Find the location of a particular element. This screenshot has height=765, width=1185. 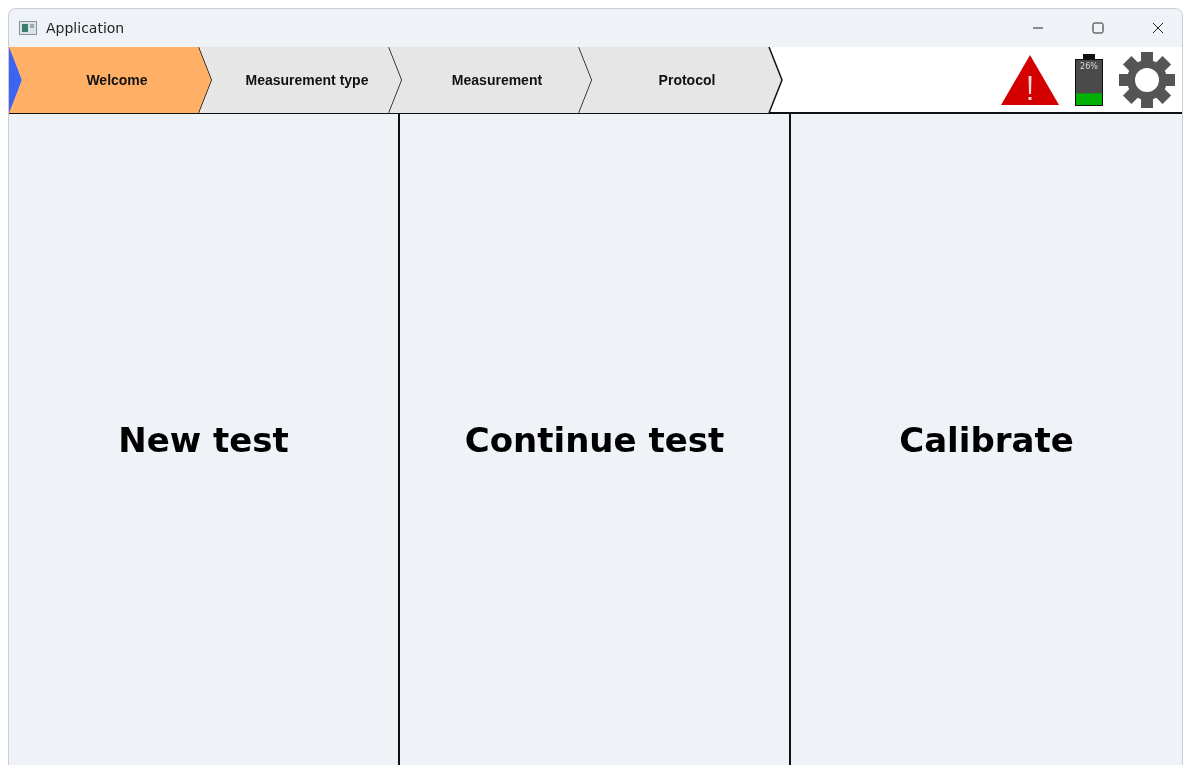

close-icon is located at coordinates (1158, 28).